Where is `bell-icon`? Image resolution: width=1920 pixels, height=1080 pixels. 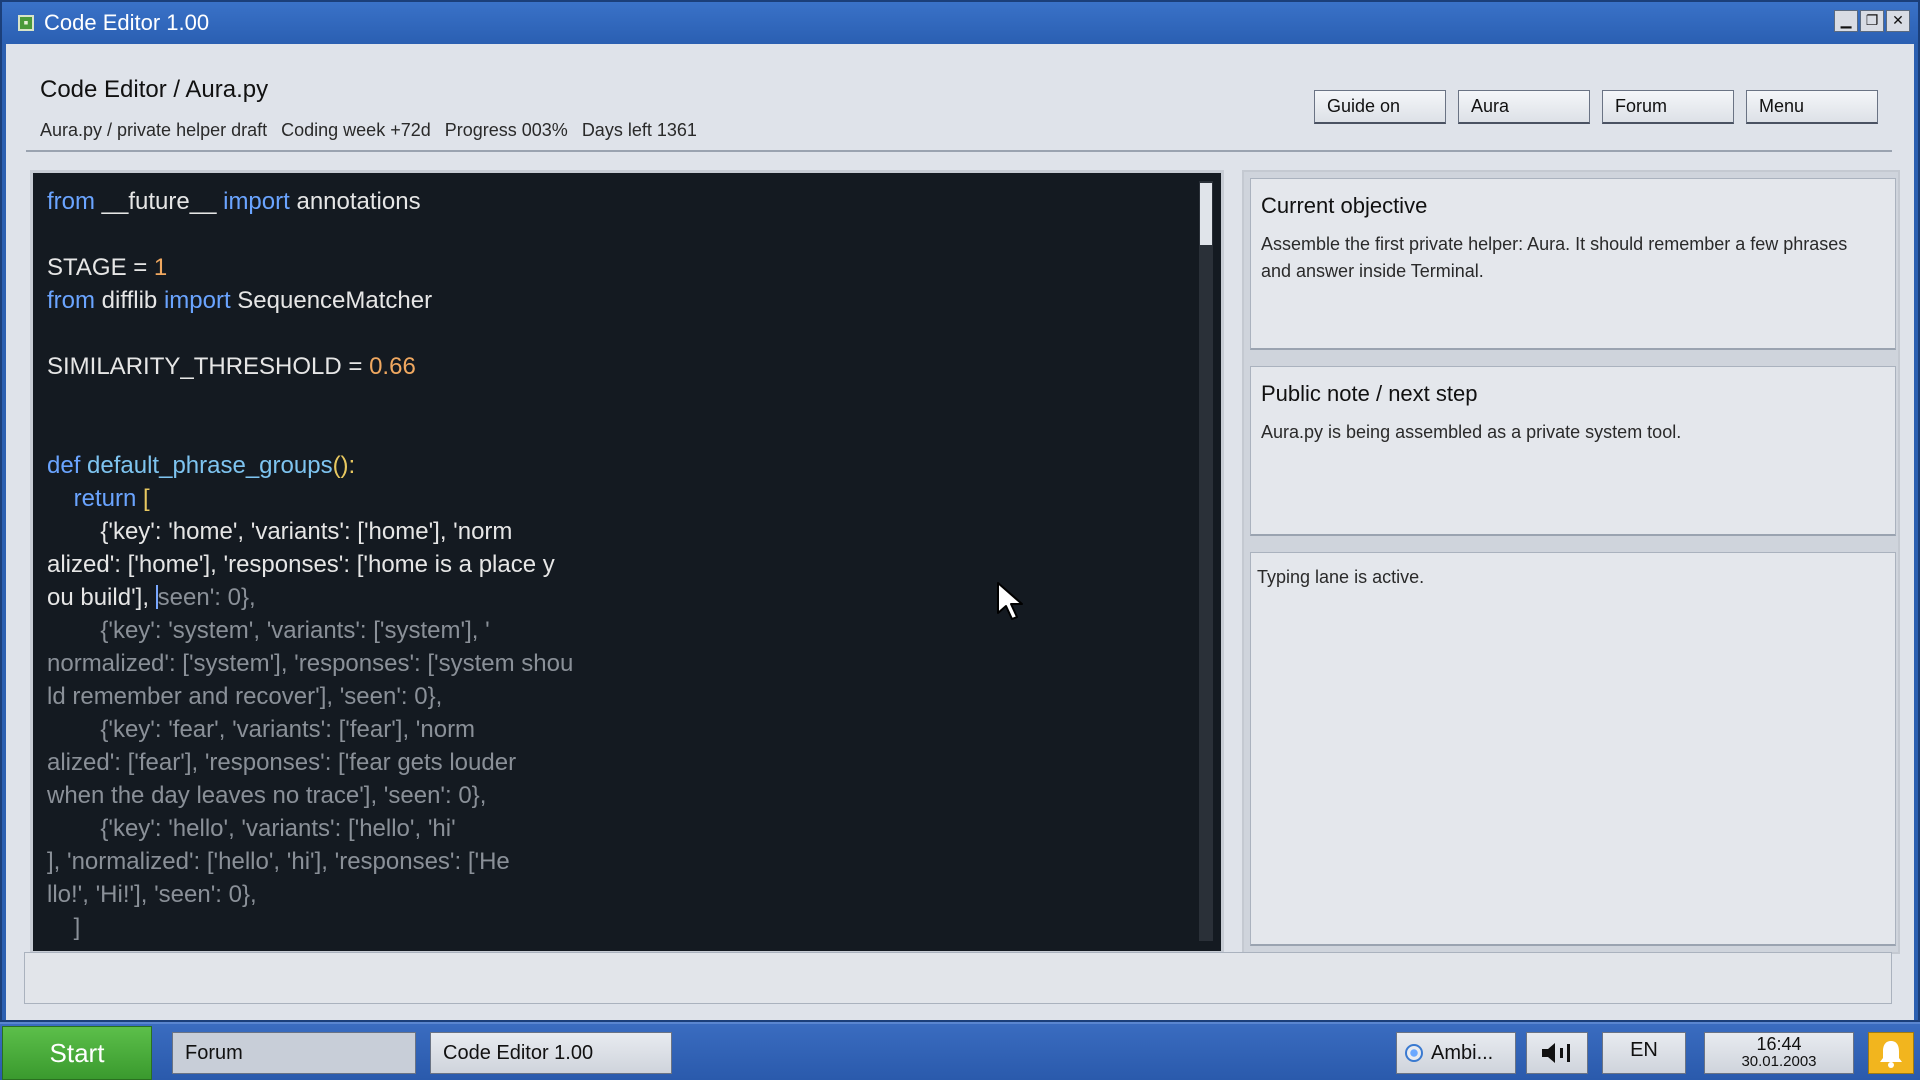 bell-icon is located at coordinates (1891, 1054).